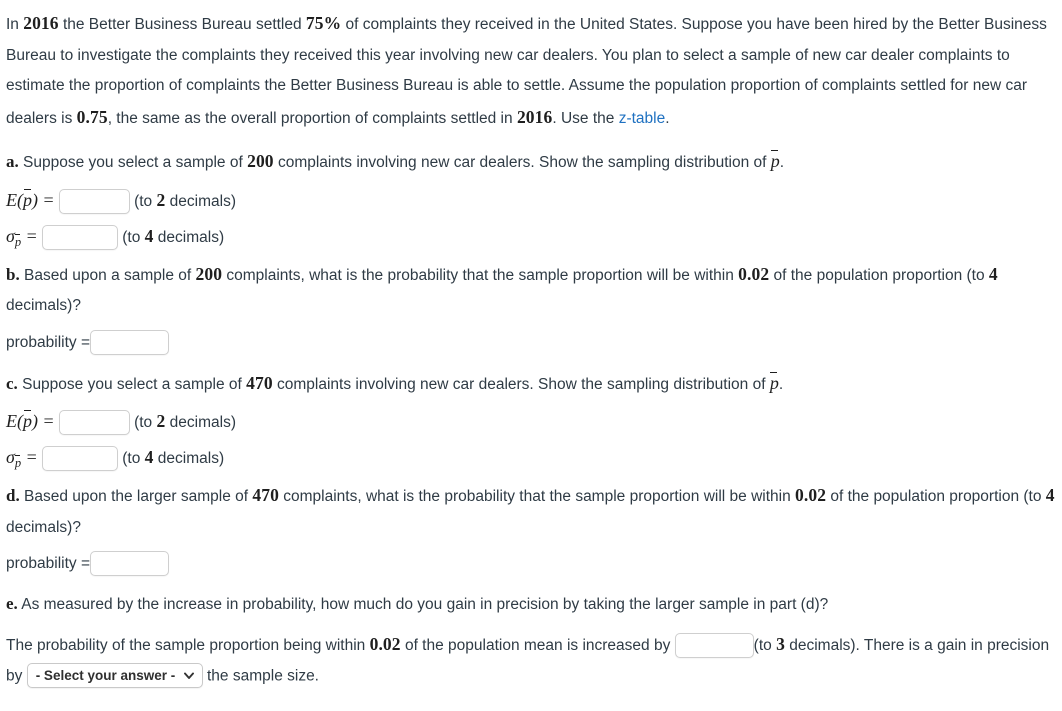  Describe the element at coordinates (782, 162) in the screenshot. I see `part-a-text-3: .` at that location.